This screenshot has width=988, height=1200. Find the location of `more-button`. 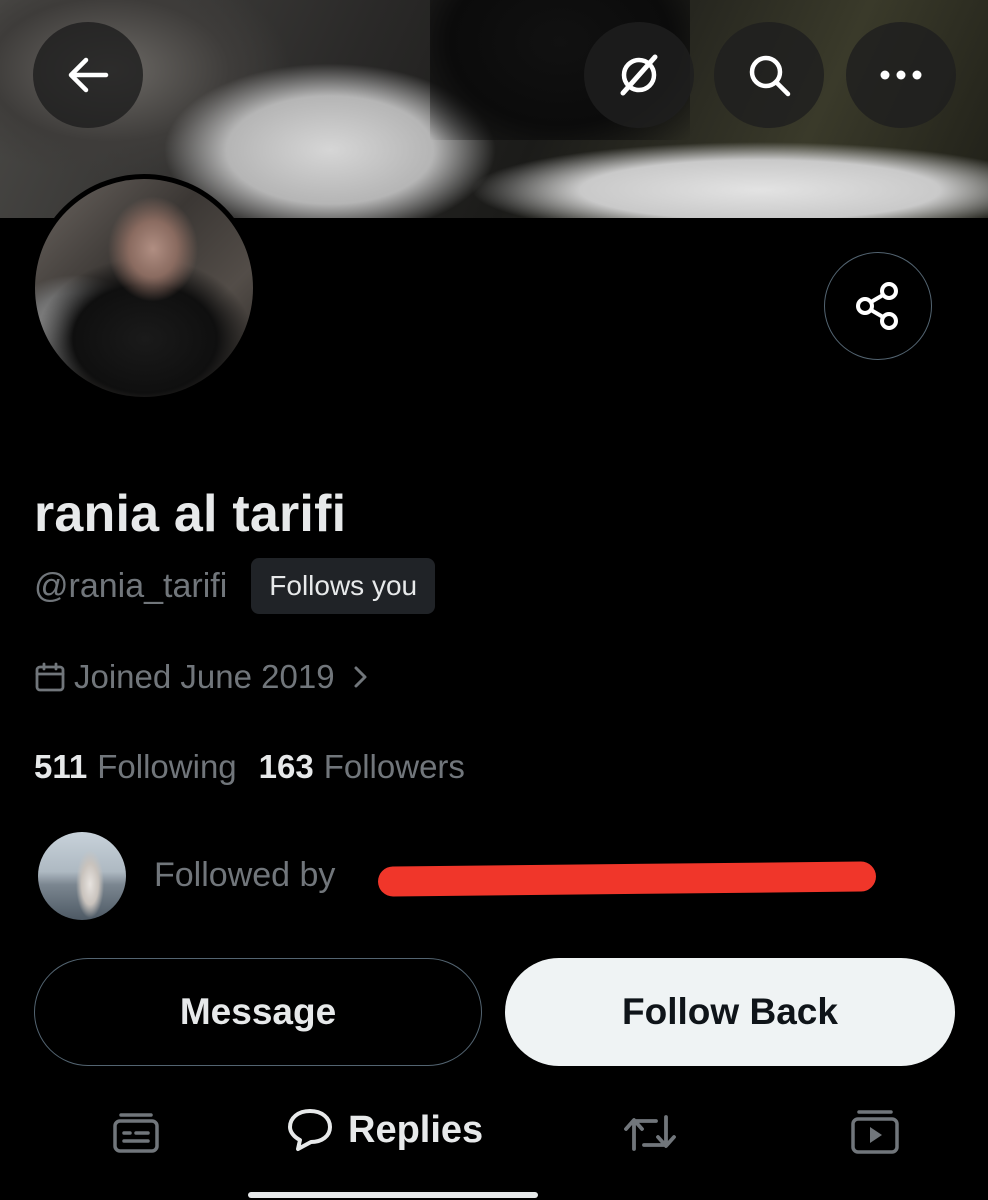

more-button is located at coordinates (901, 75).